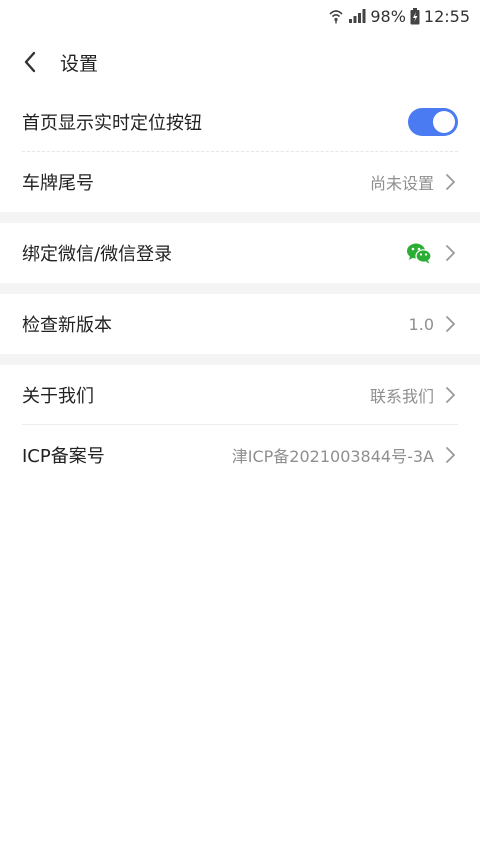 The height and width of the screenshot is (853, 480). I want to click on setting-icp-value: 津ICP备2021003844号-3A, so click(332, 456).